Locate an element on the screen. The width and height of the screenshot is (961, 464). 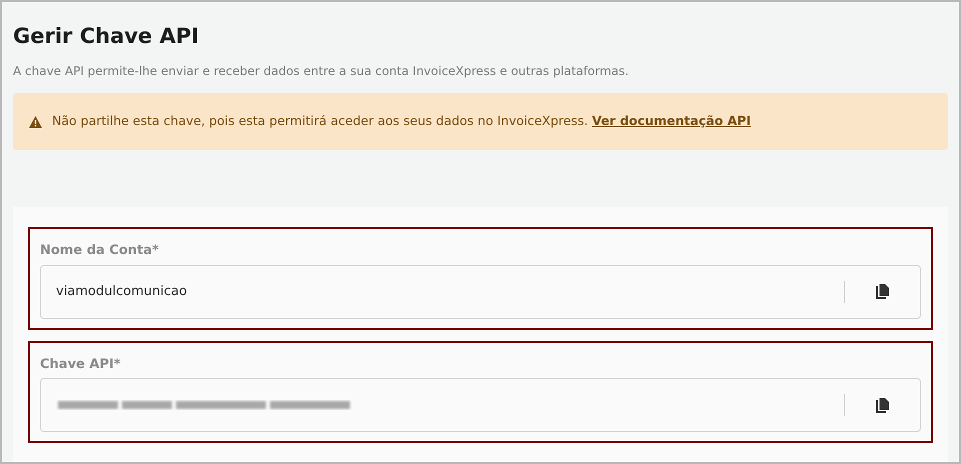
documentation-link: Ver documentação API is located at coordinates (671, 120).